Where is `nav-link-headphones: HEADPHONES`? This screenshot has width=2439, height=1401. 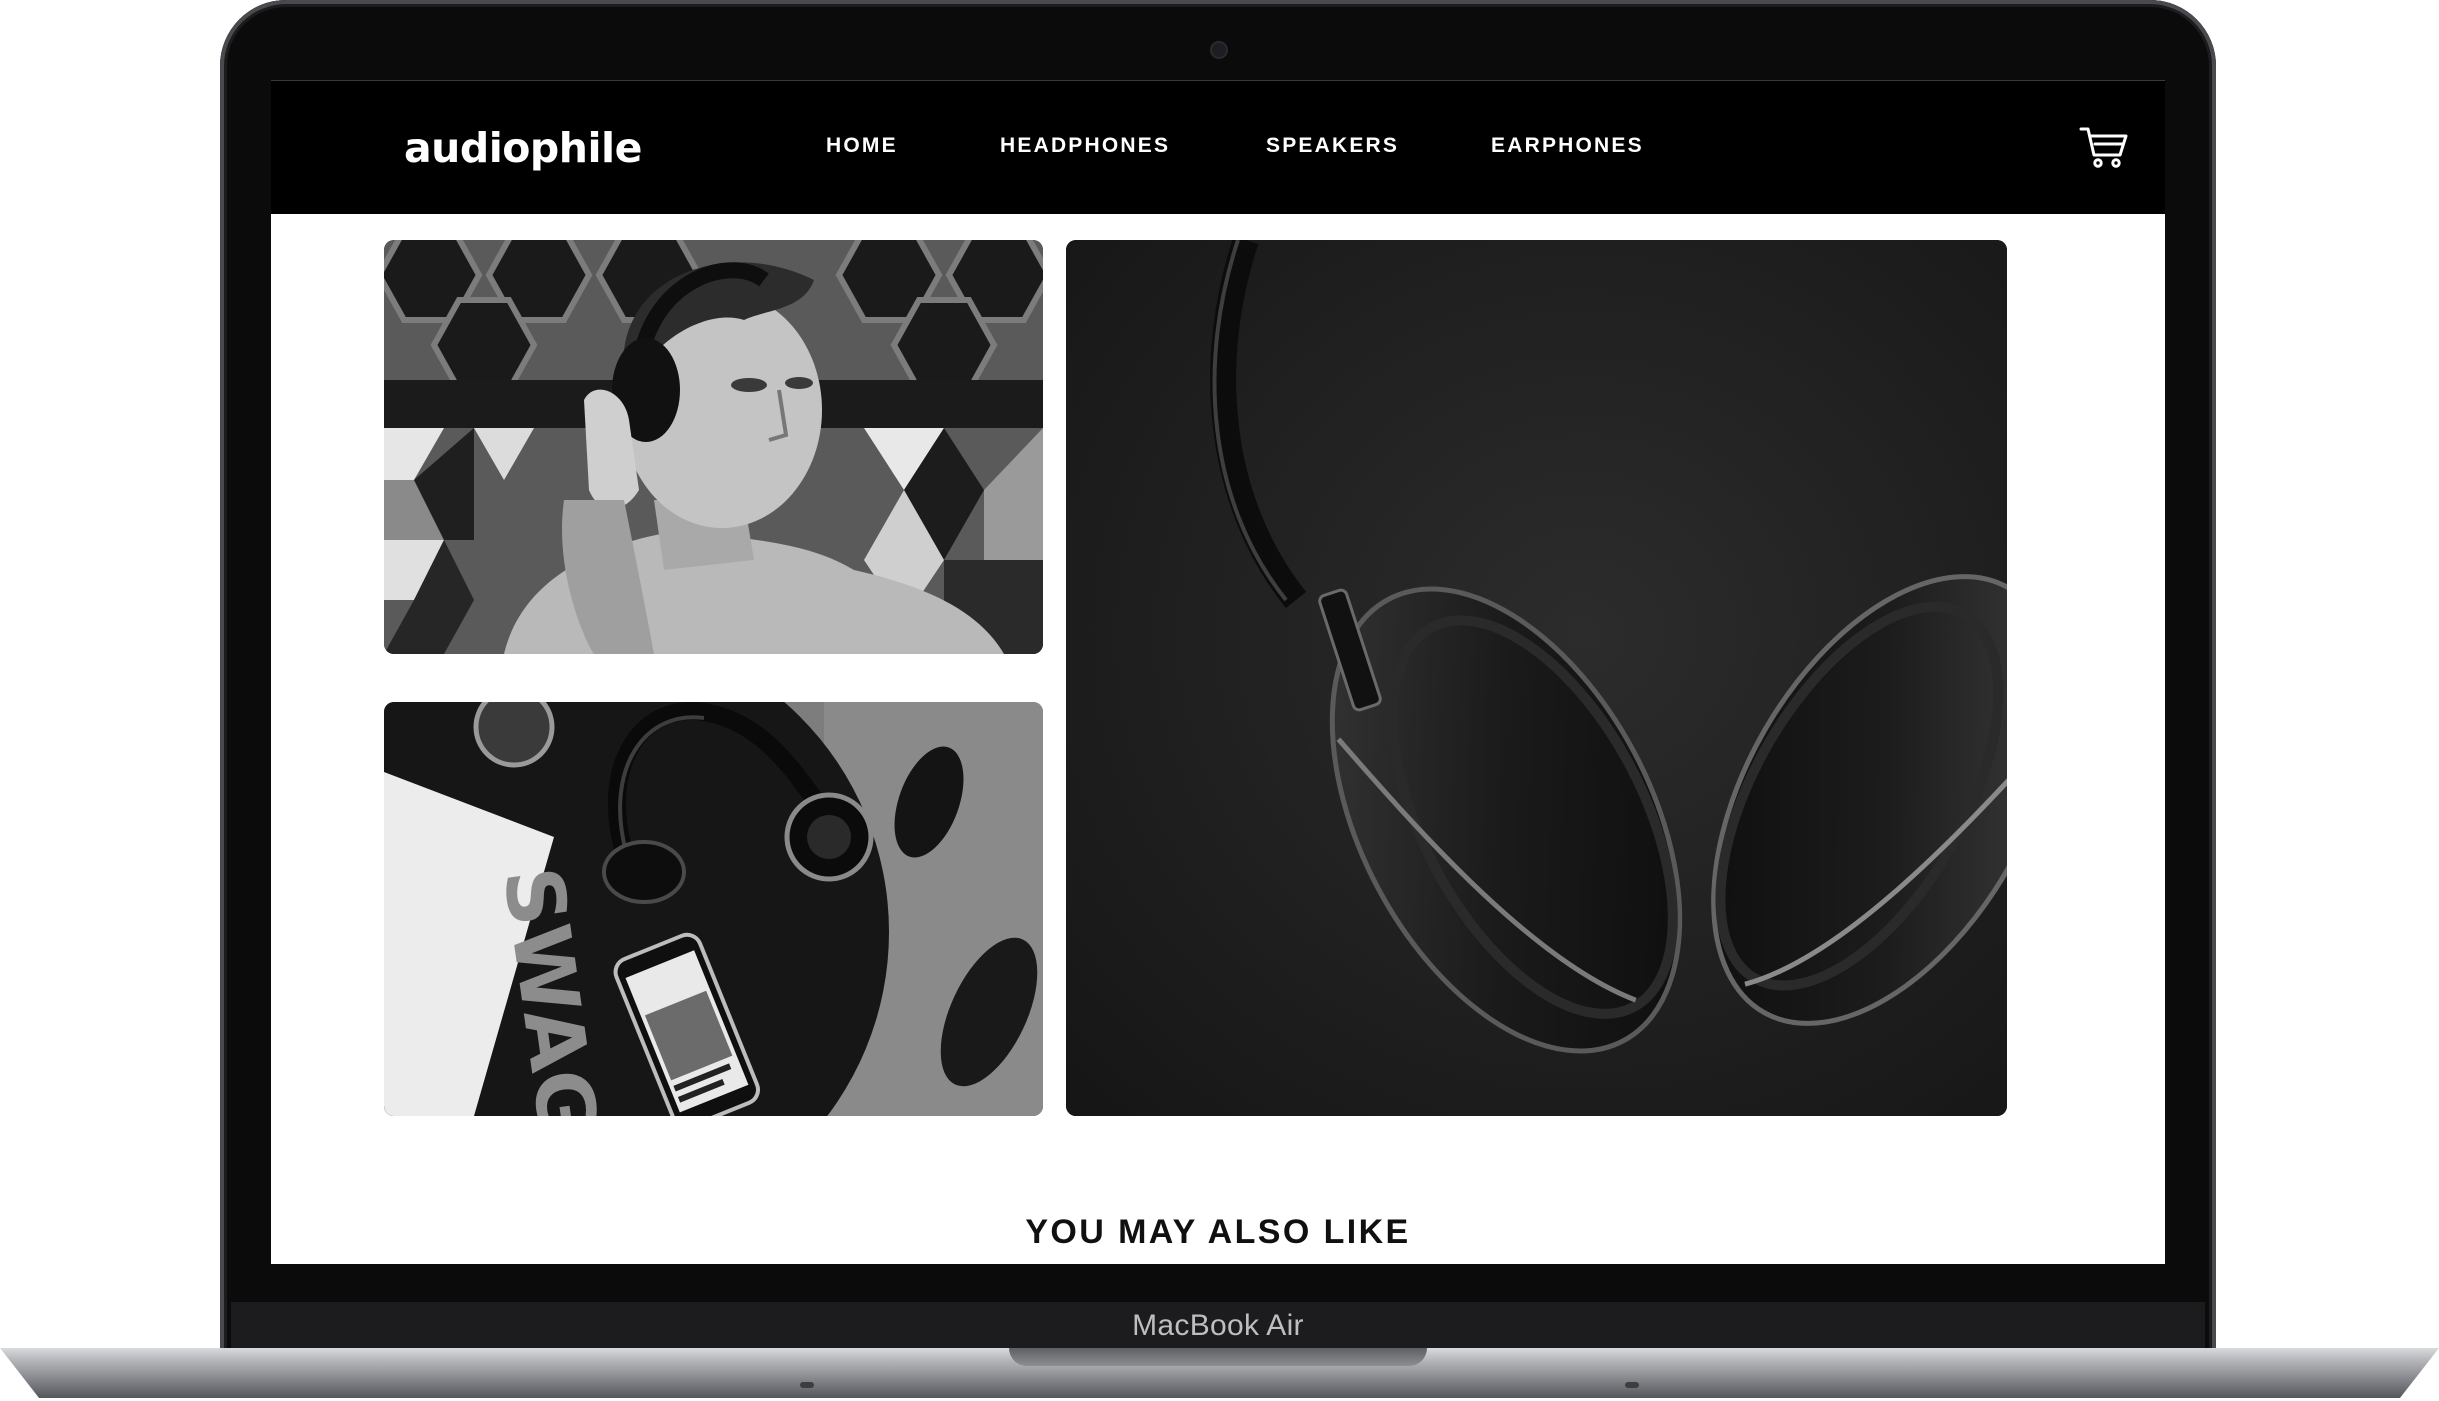 nav-link-headphones: HEADPHONES is located at coordinates (1085, 146).